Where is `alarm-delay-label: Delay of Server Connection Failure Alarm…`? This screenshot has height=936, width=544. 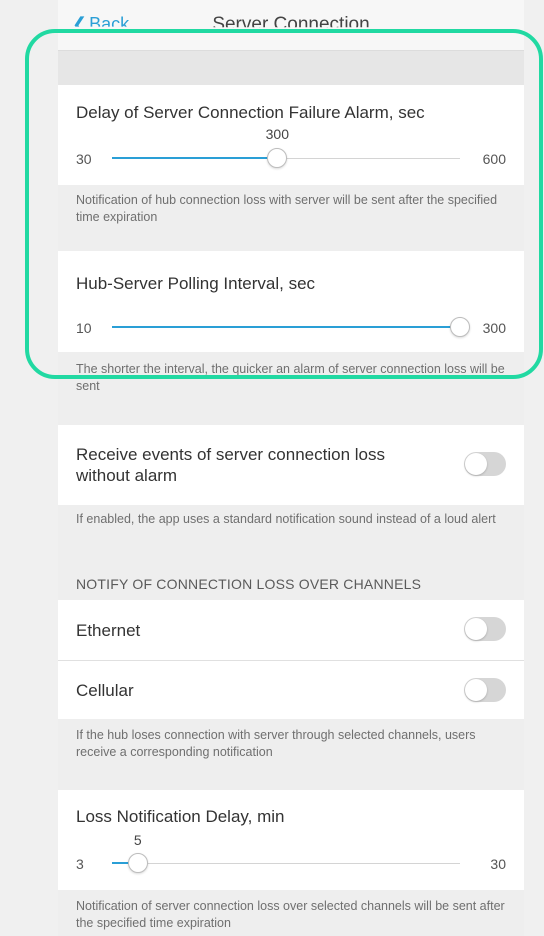 alarm-delay-label: Delay of Server Connection Failure Alarm… is located at coordinates (250, 112).